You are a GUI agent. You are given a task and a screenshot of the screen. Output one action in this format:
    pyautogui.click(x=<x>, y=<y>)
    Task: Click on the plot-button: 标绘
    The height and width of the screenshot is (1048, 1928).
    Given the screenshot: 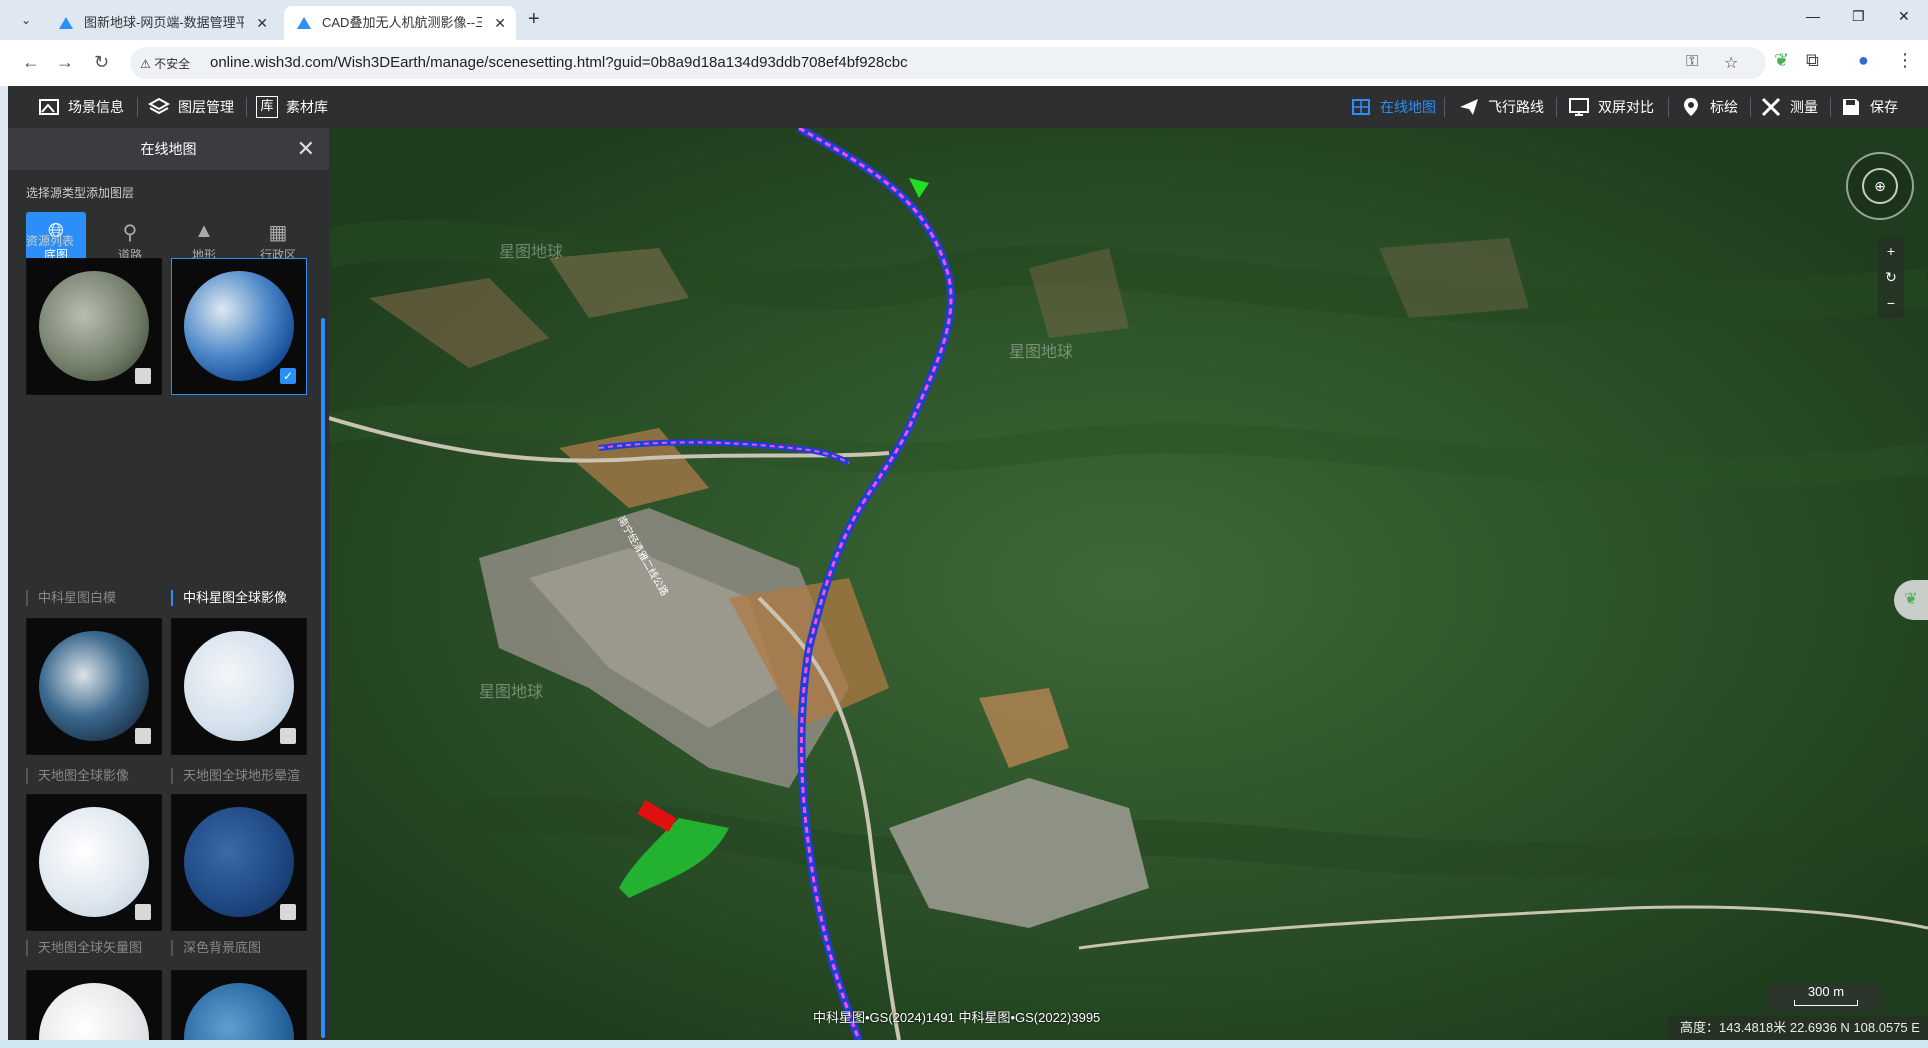 What is the action you would take?
    pyautogui.click(x=1709, y=107)
    